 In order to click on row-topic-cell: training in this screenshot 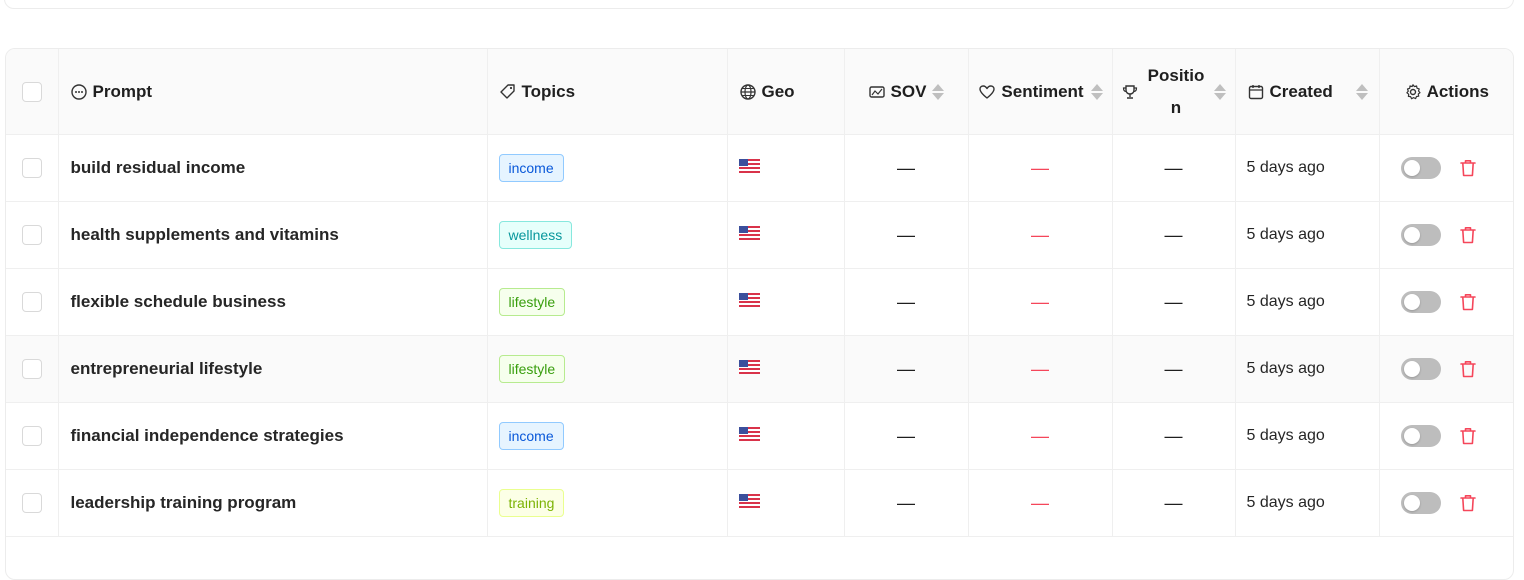, I will do `click(607, 503)`.